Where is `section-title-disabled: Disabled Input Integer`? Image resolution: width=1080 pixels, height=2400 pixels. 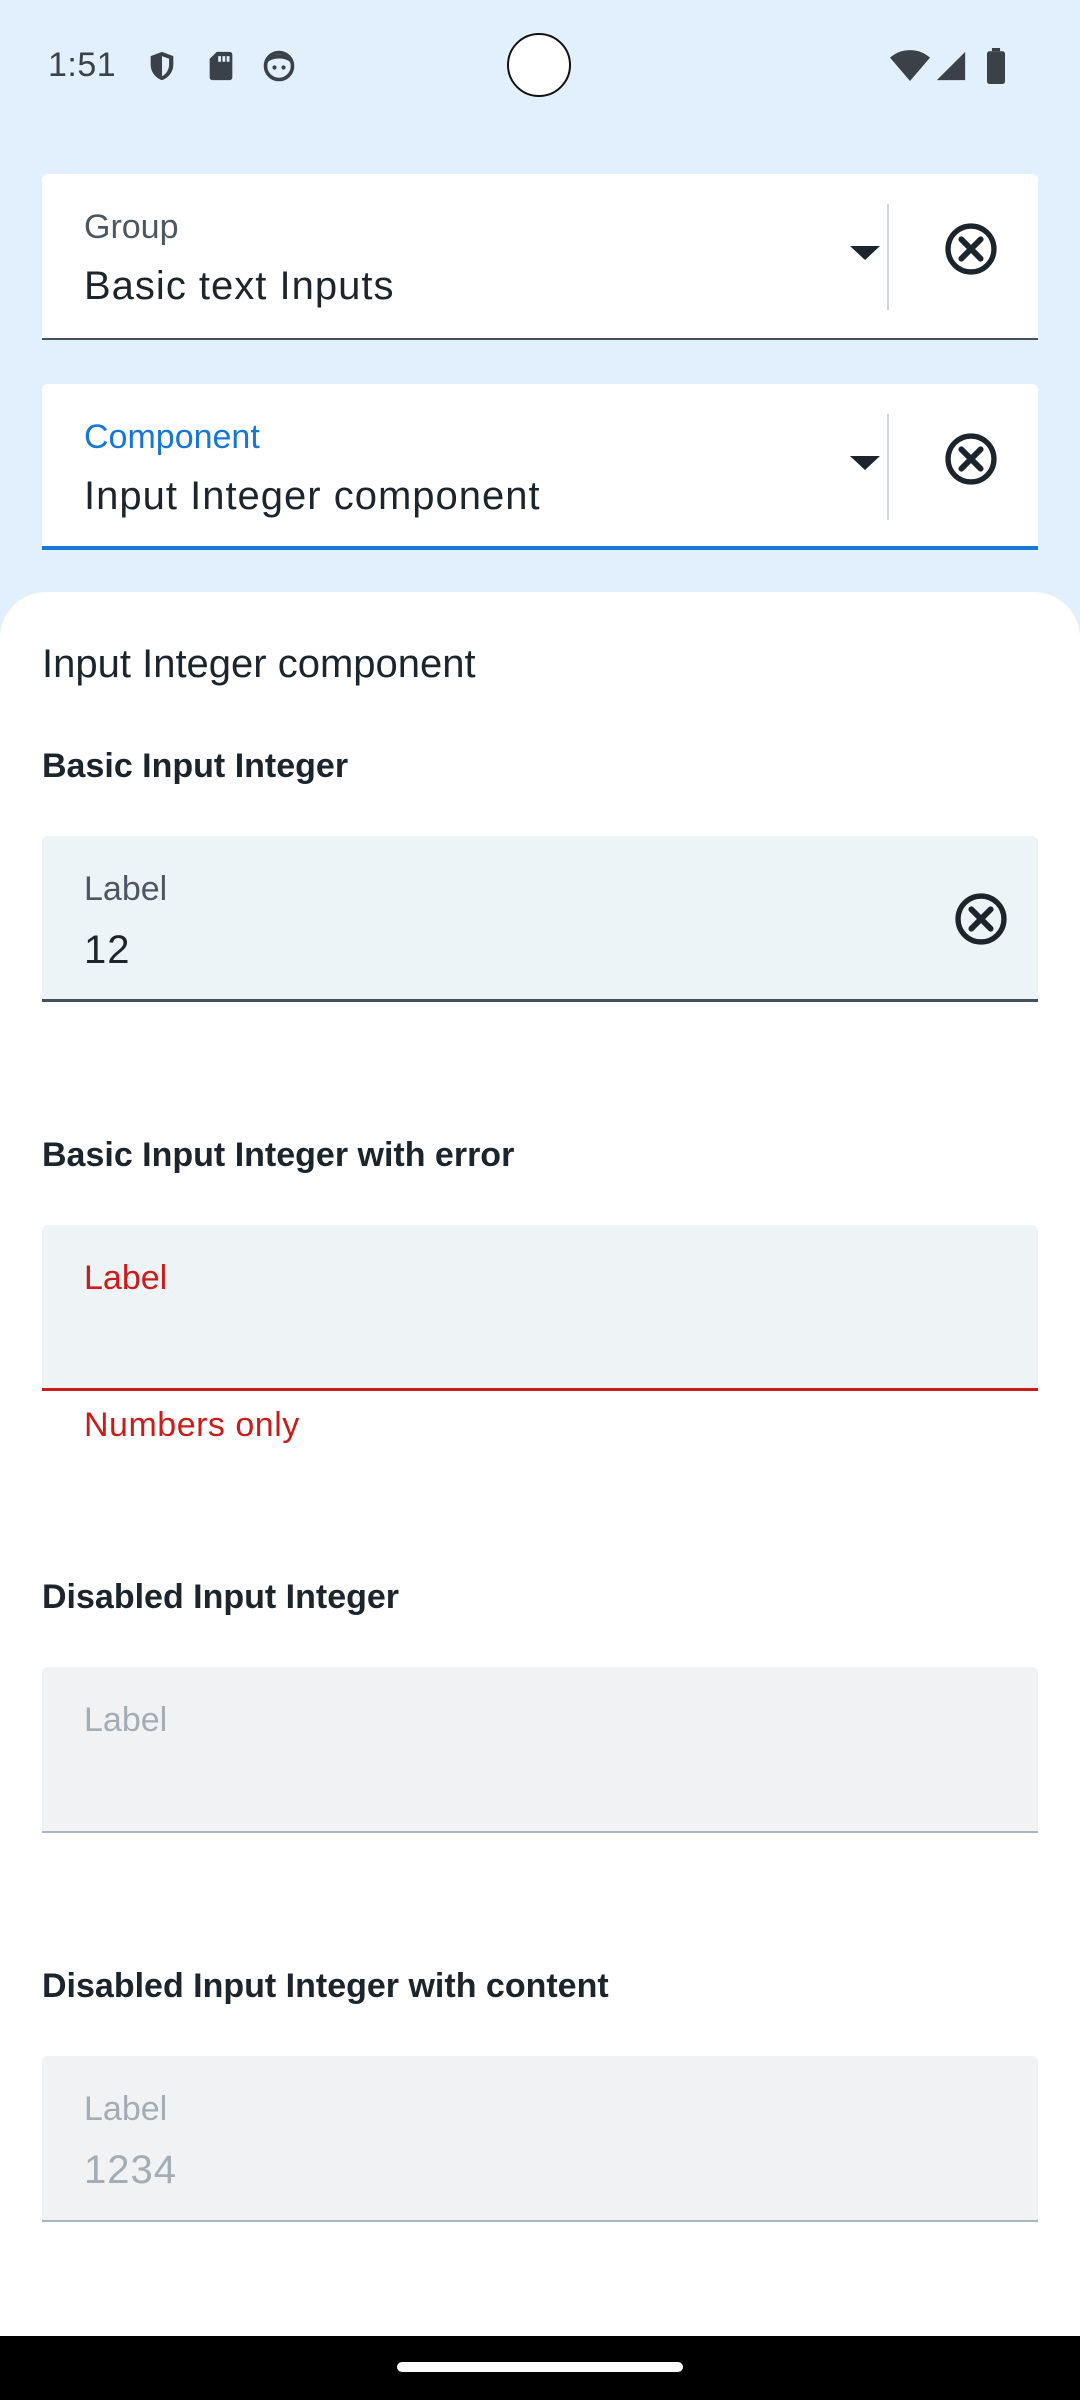
section-title-disabled: Disabled Input Integer is located at coordinates (221, 1597).